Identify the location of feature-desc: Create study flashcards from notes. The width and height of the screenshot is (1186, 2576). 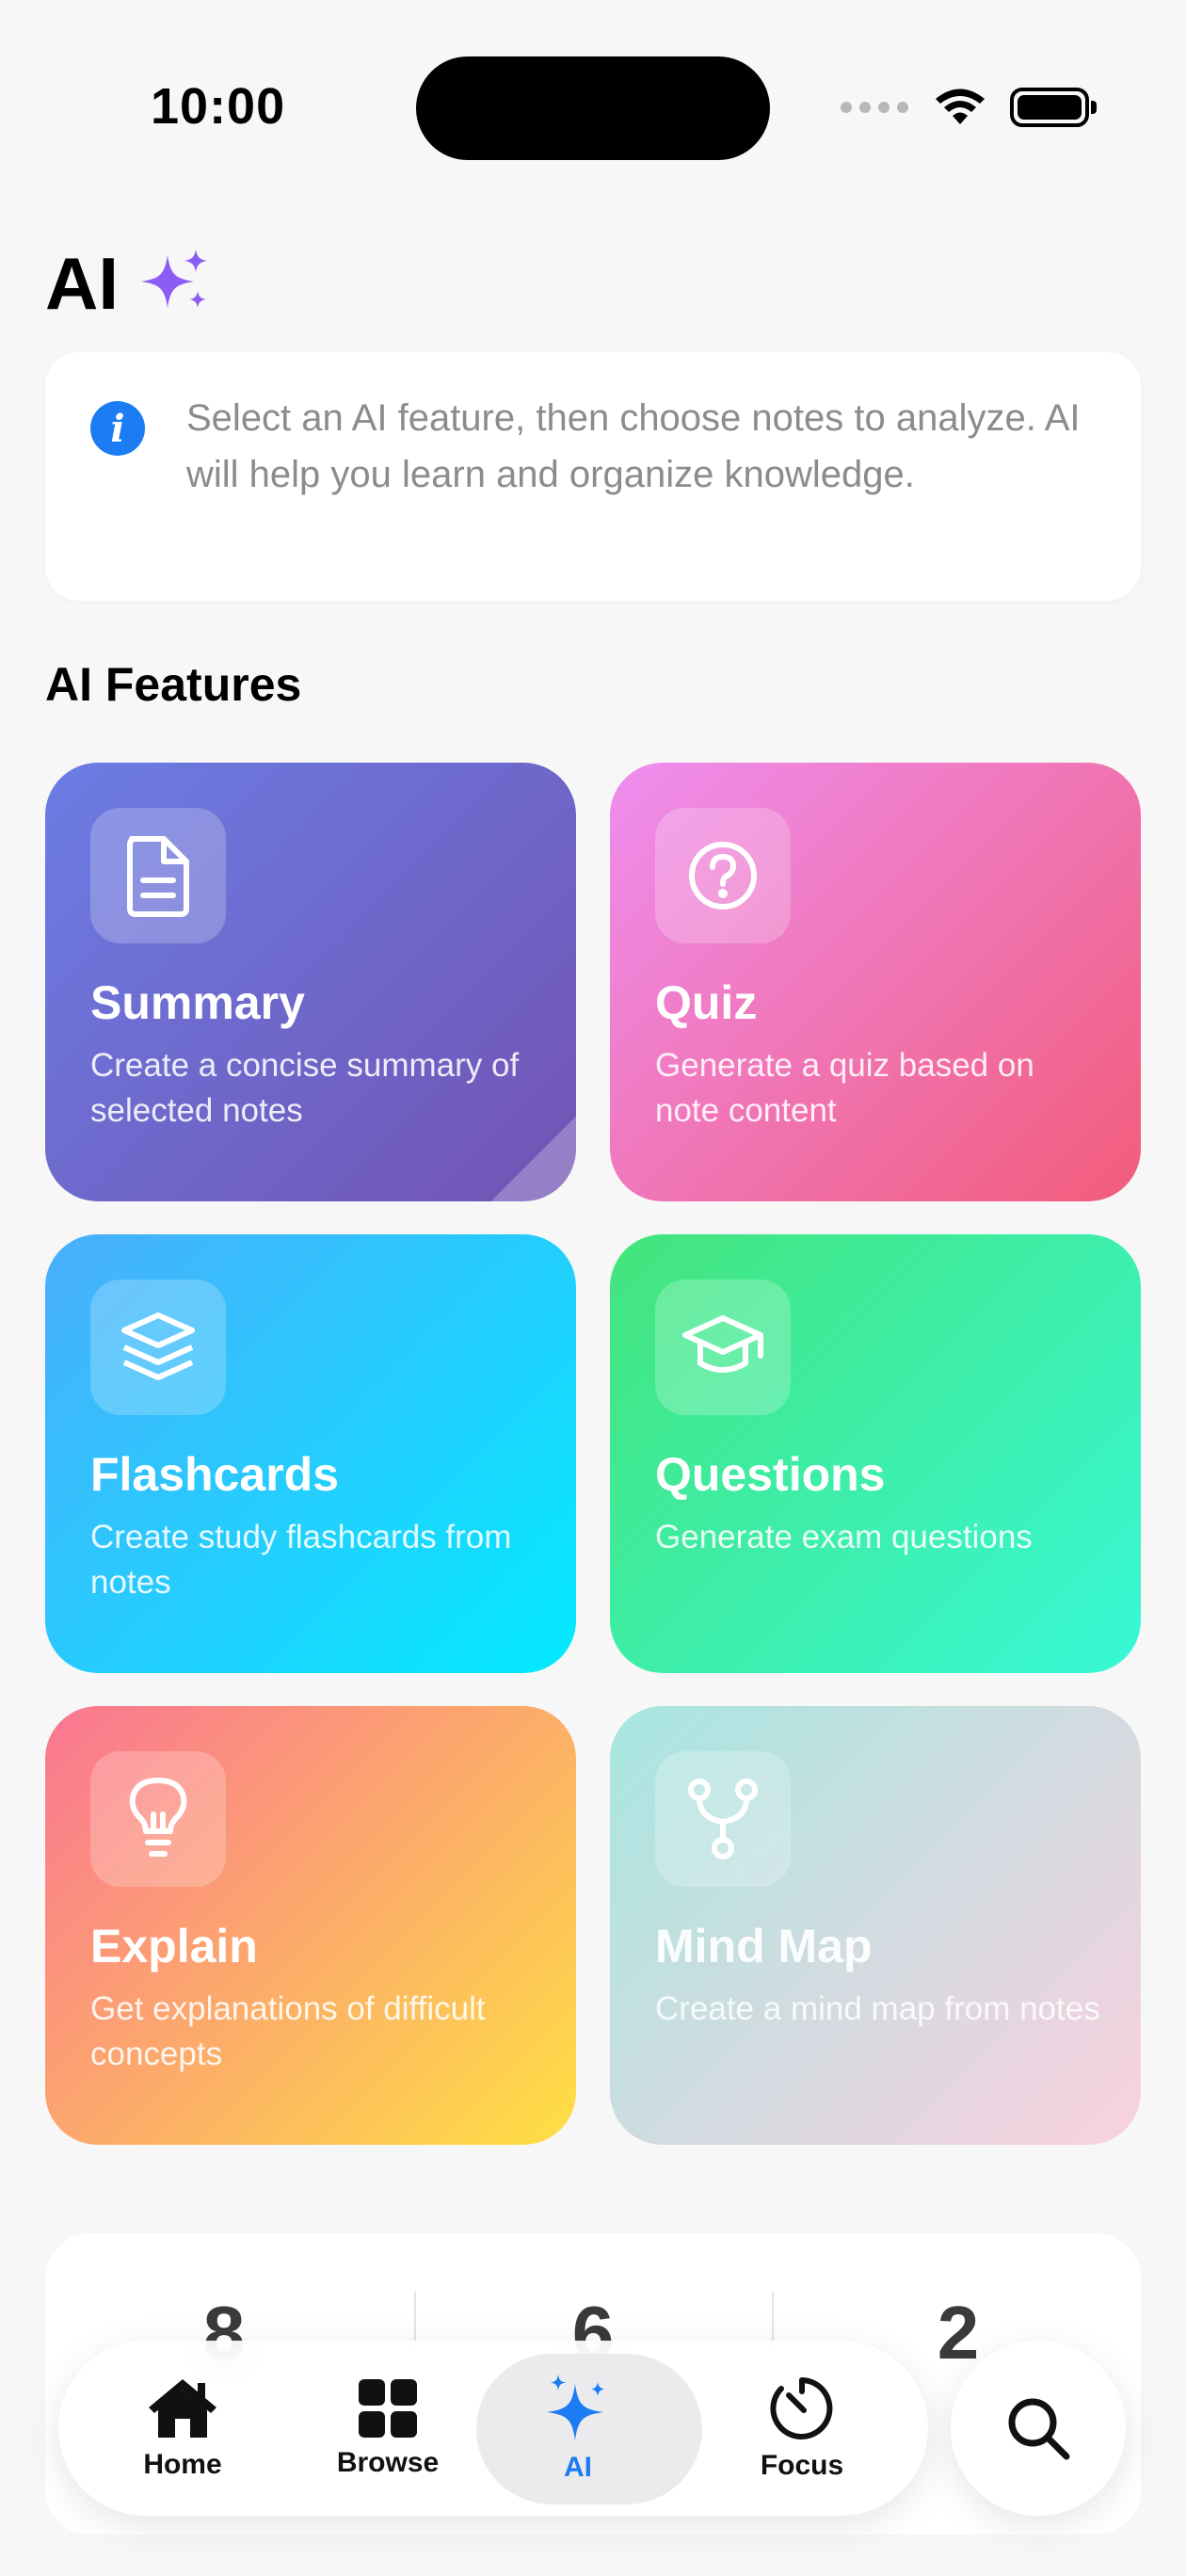
(301, 1560).